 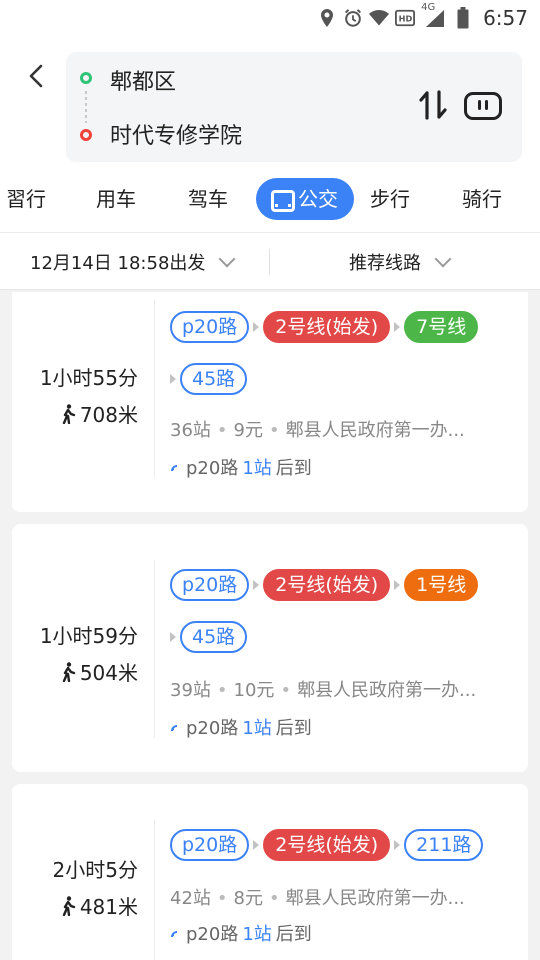 I want to click on end-location: 时代专修学院, so click(x=176, y=134).